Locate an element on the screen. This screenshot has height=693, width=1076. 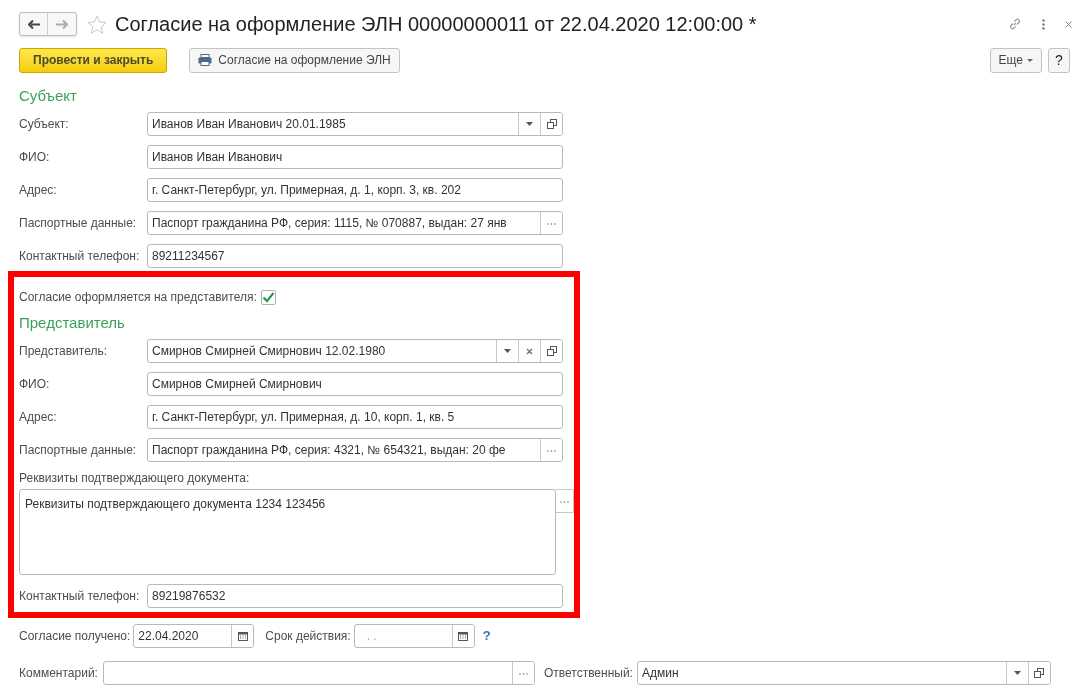
more-button: Еще is located at coordinates (1015, 60).